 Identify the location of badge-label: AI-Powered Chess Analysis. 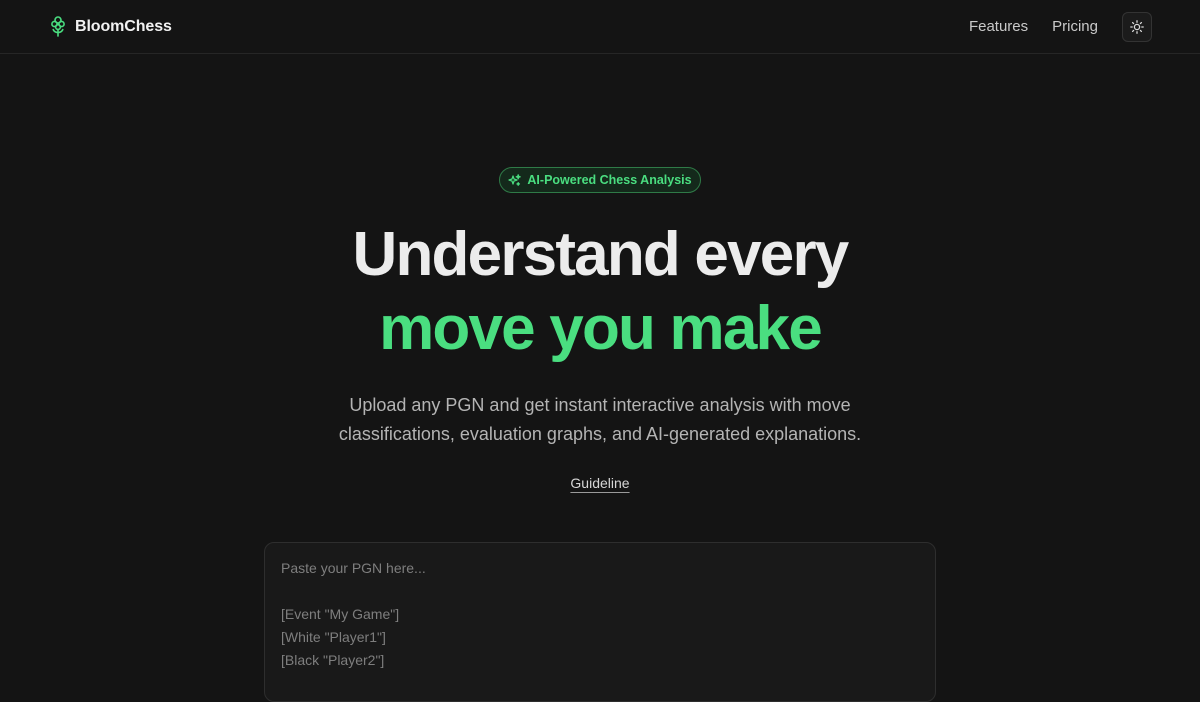
(609, 180).